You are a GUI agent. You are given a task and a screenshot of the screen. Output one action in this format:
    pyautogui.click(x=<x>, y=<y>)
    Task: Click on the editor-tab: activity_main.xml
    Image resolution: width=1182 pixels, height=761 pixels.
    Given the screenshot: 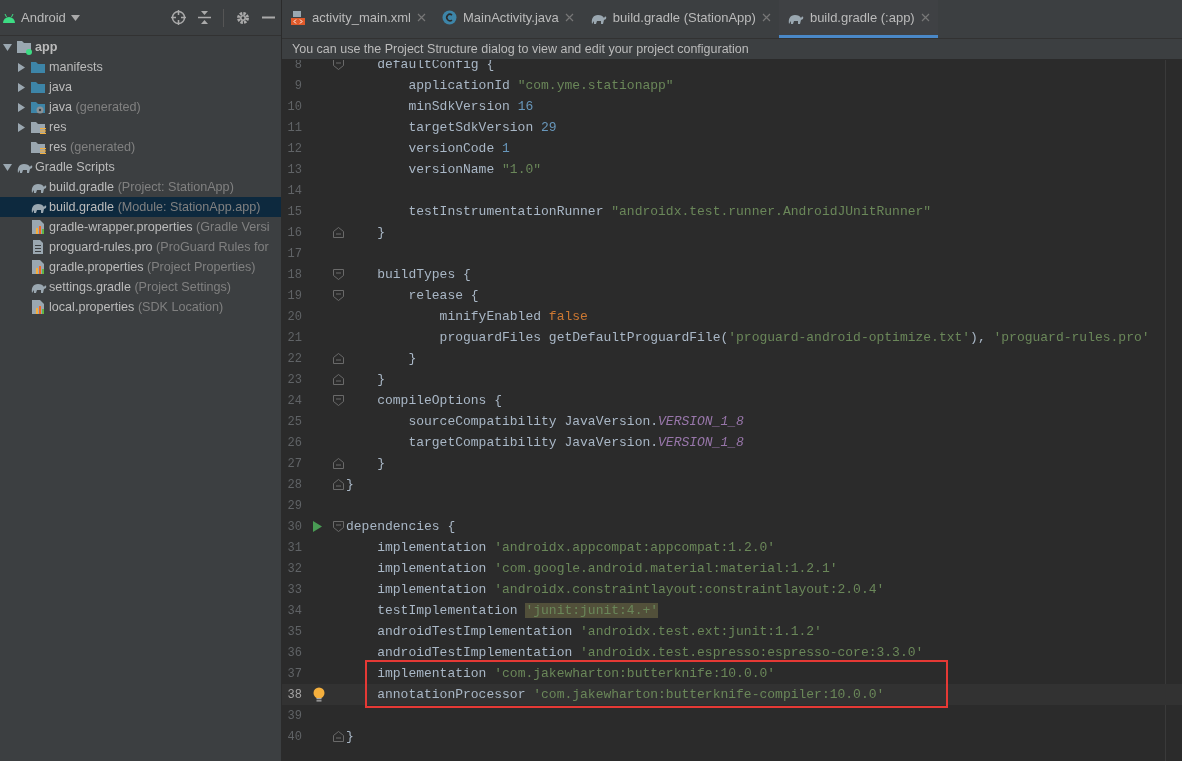 What is the action you would take?
    pyautogui.click(x=358, y=19)
    